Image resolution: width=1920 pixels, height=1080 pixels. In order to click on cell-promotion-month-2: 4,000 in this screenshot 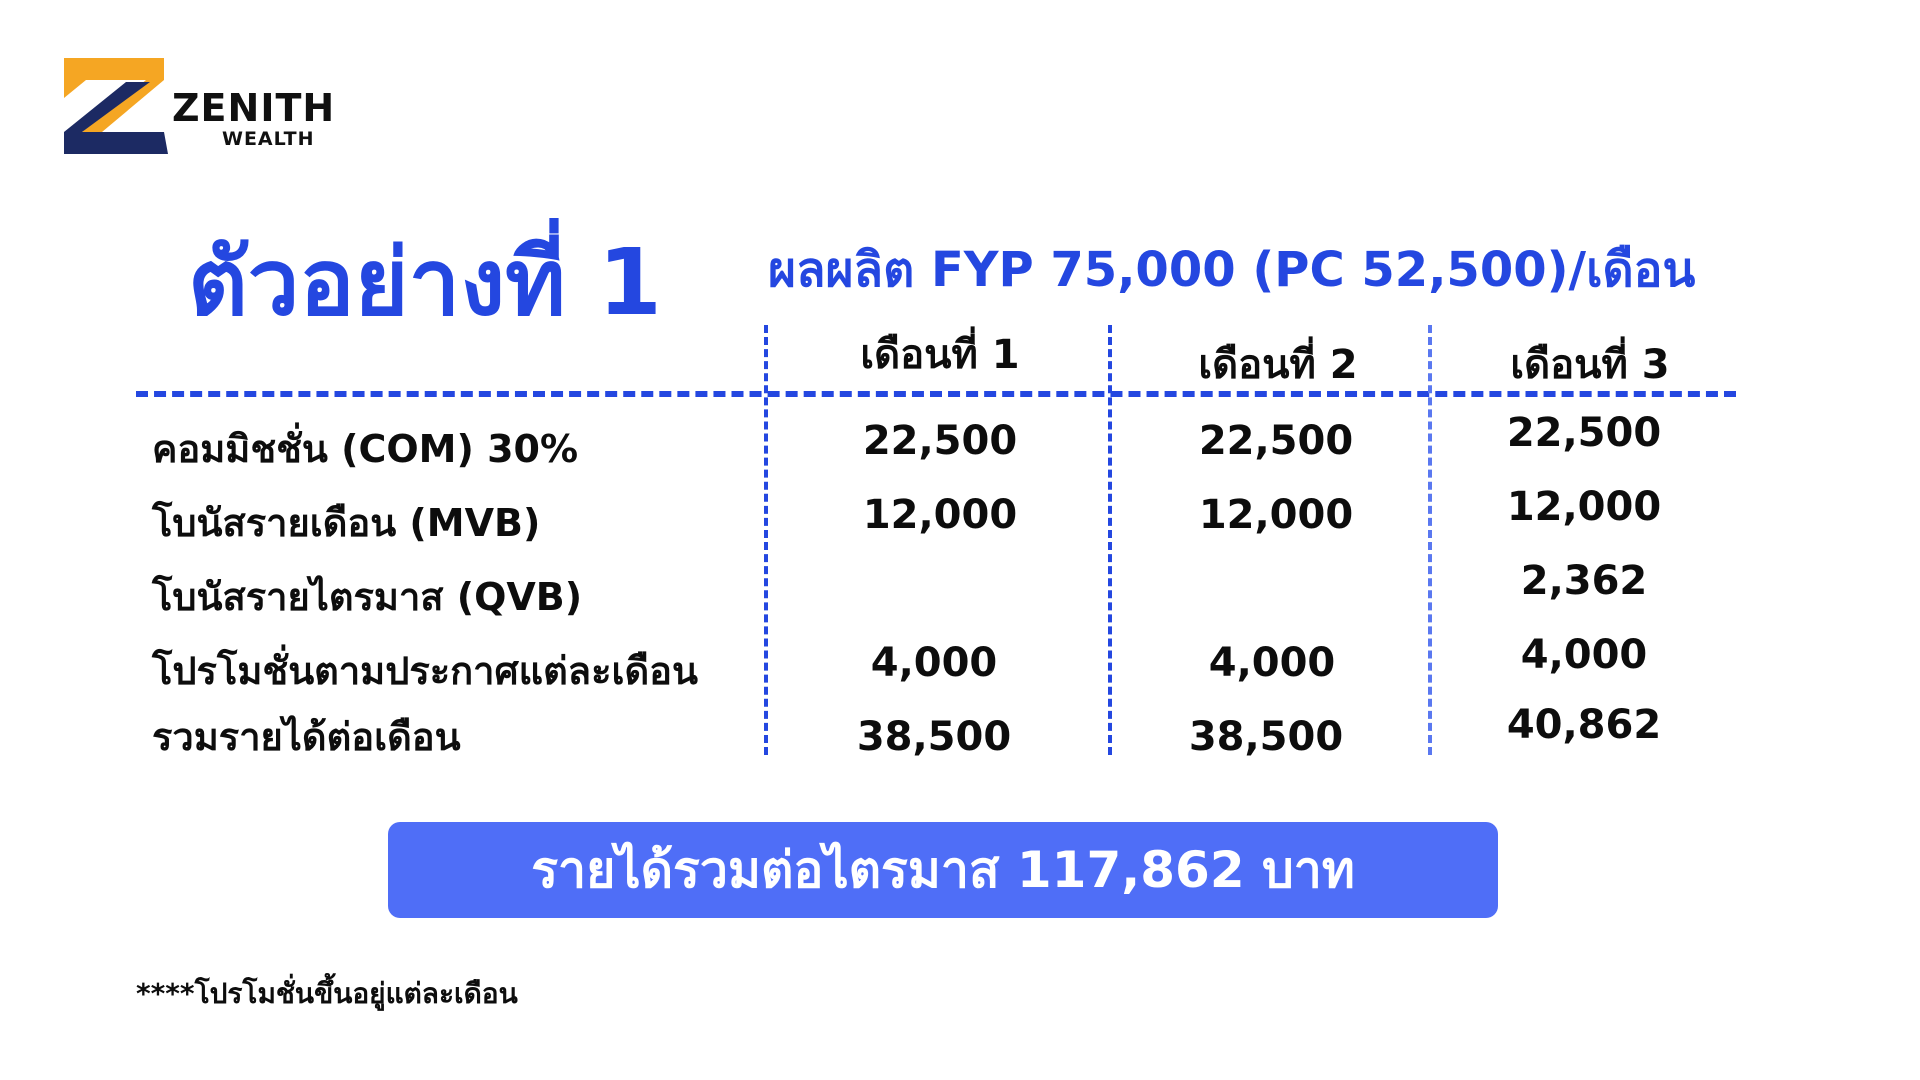, I will do `click(1272, 663)`.